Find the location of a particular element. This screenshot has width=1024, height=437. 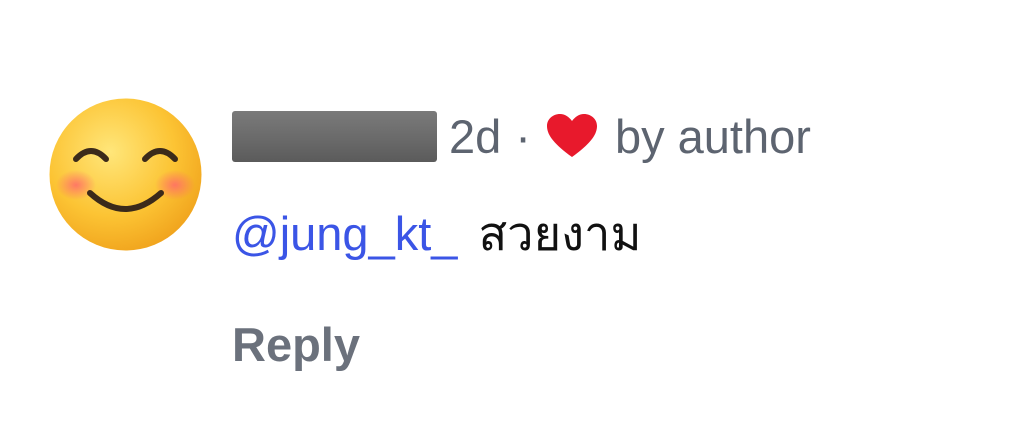

avatar is located at coordinates (125, 174).